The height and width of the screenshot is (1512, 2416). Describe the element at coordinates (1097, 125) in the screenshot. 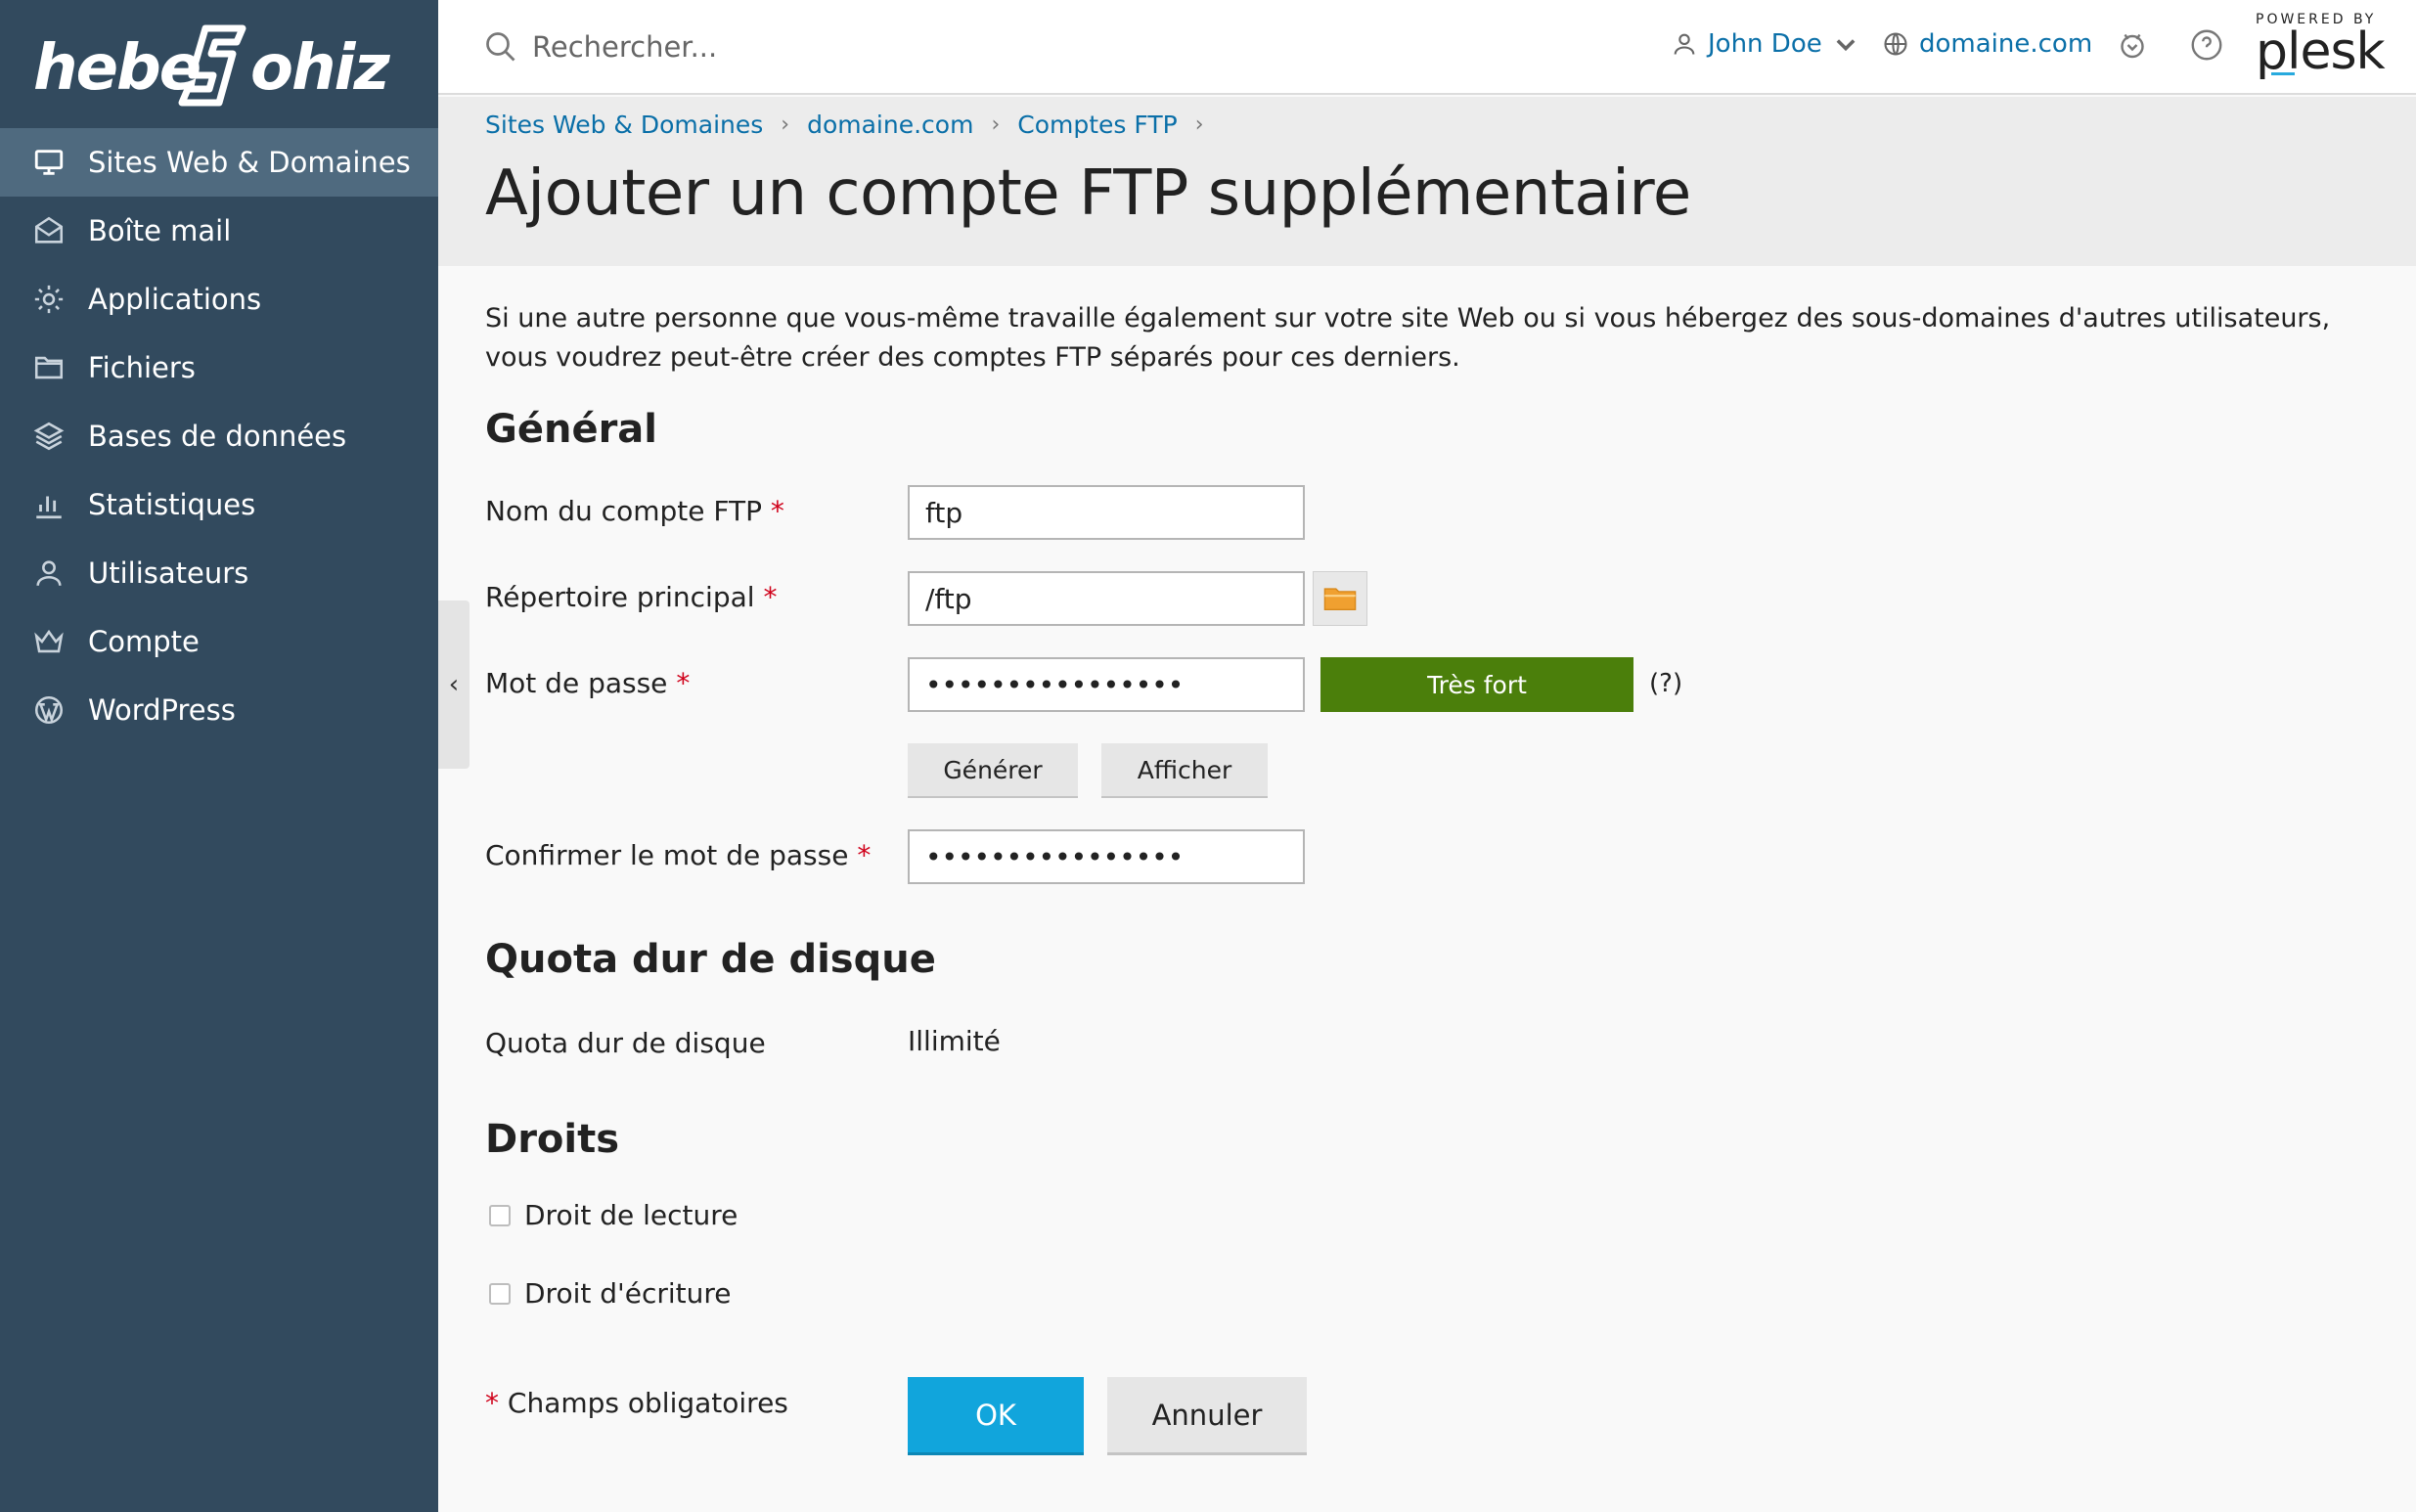

I see `breadcrumb-ftp-accounts: Comptes FTP` at that location.